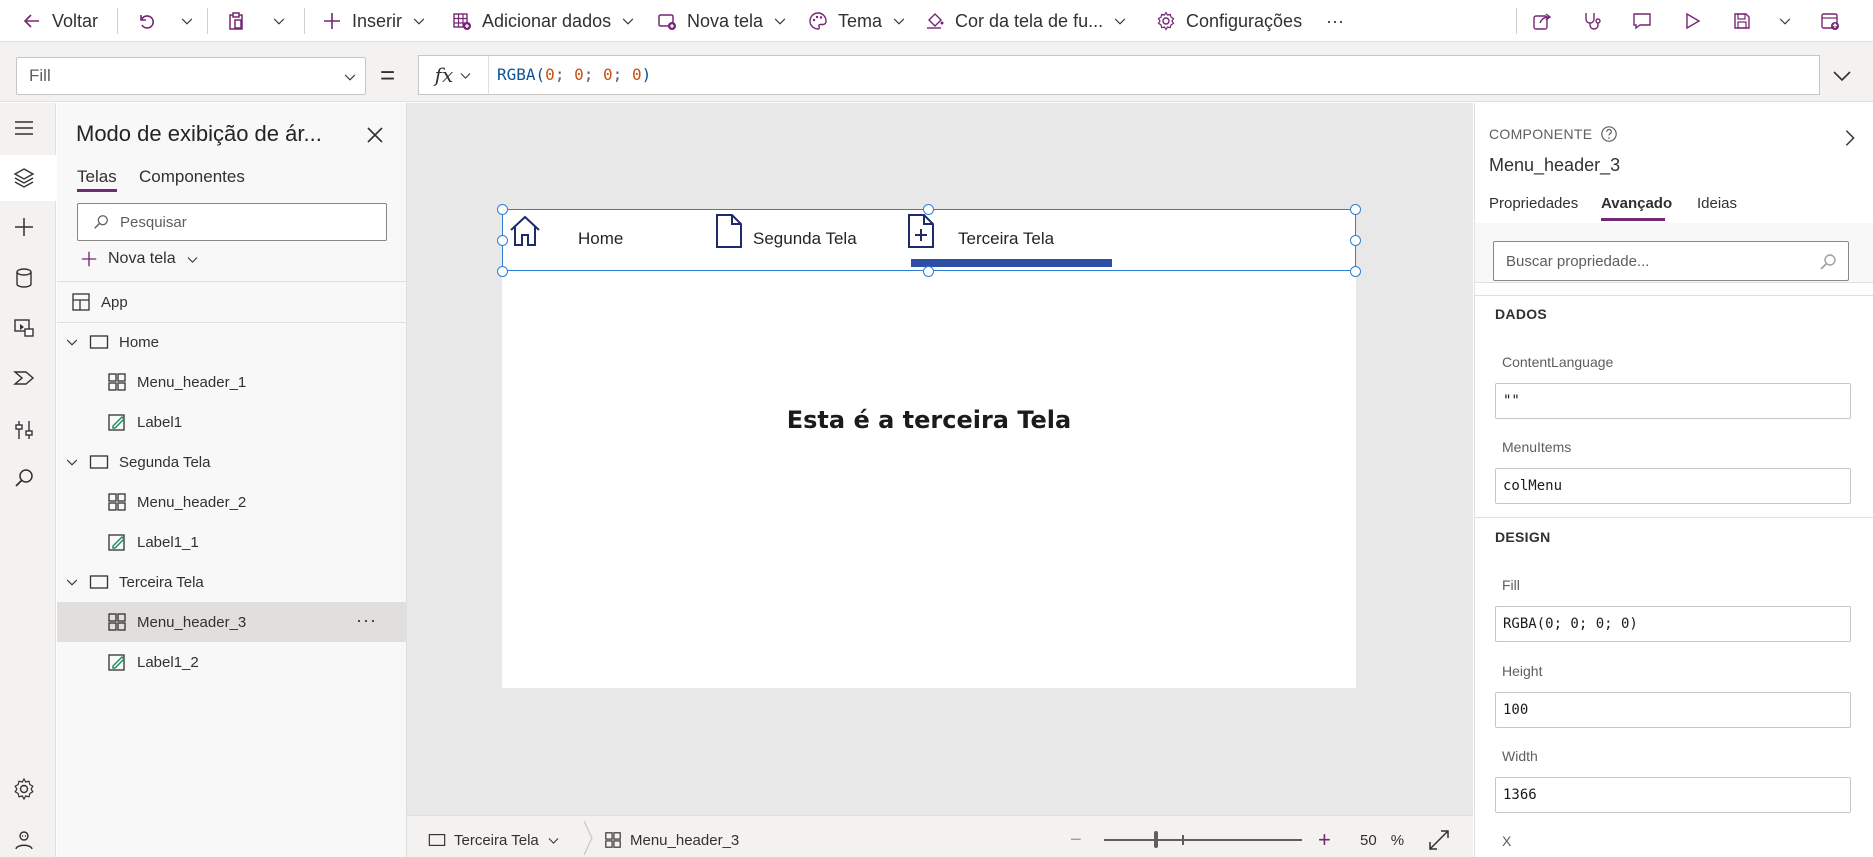 Image resolution: width=1873 pixels, height=857 pixels. I want to click on breadcrumb-screen: Terceira Tela, so click(494, 838).